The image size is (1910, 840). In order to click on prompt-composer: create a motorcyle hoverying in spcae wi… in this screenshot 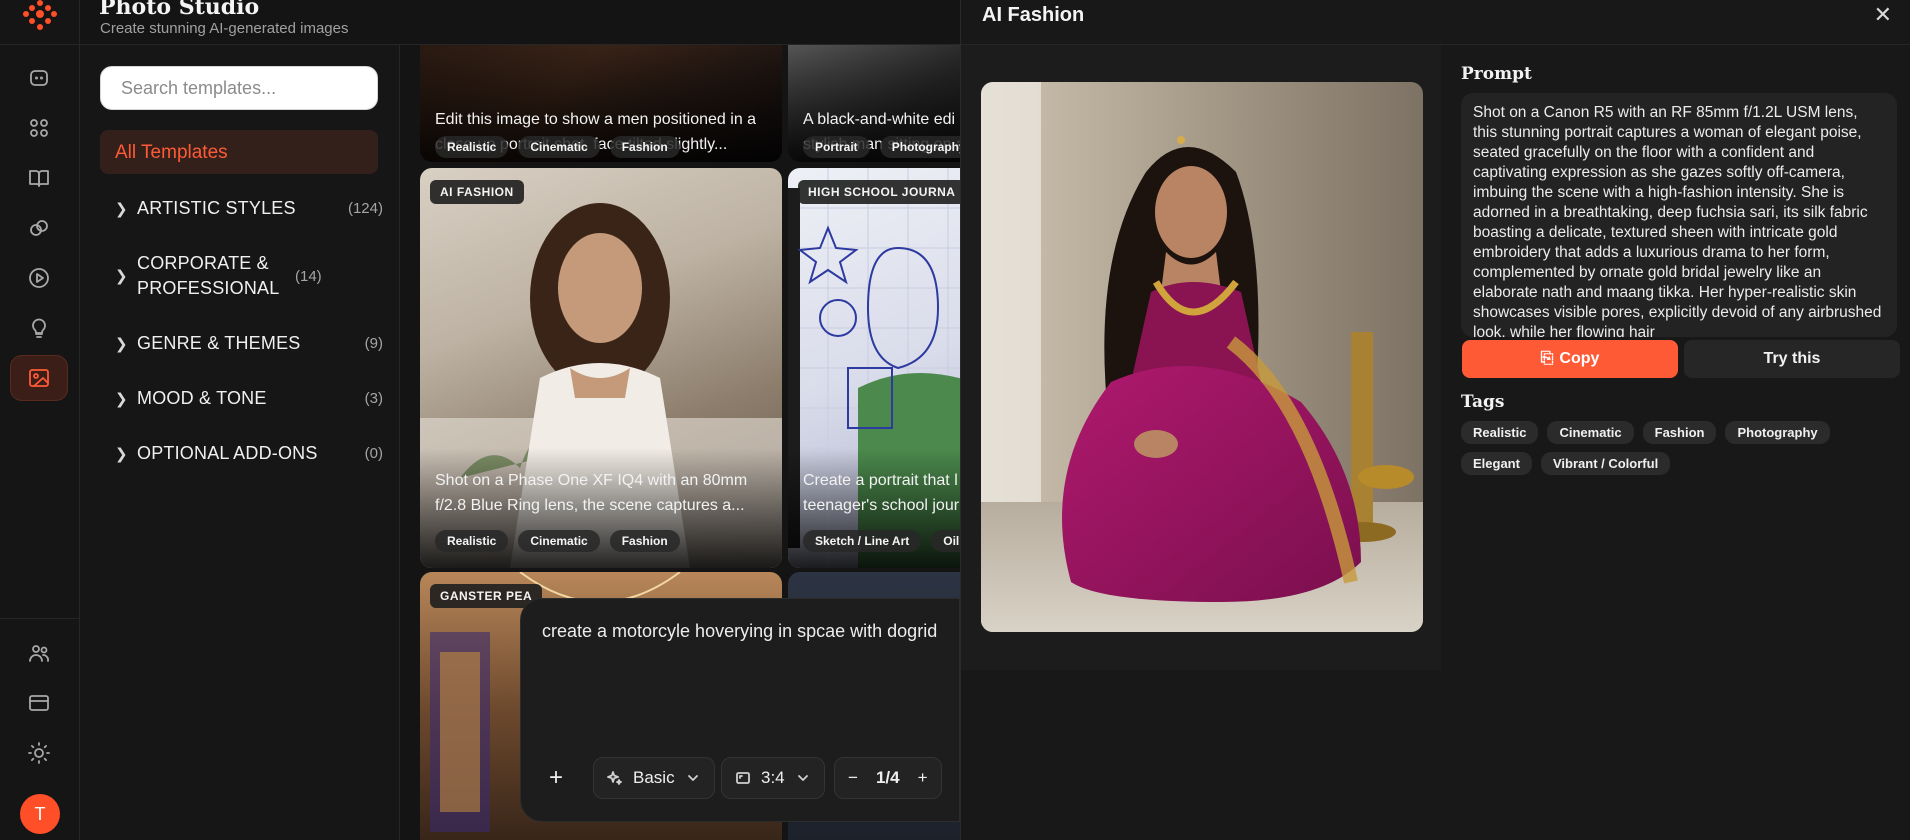, I will do `click(740, 710)`.